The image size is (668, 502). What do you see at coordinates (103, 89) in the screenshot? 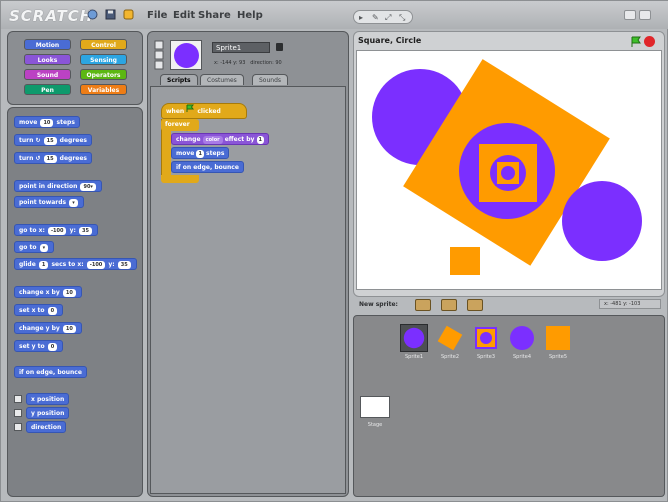
I see `category-variables: Variables` at bounding box center [103, 89].